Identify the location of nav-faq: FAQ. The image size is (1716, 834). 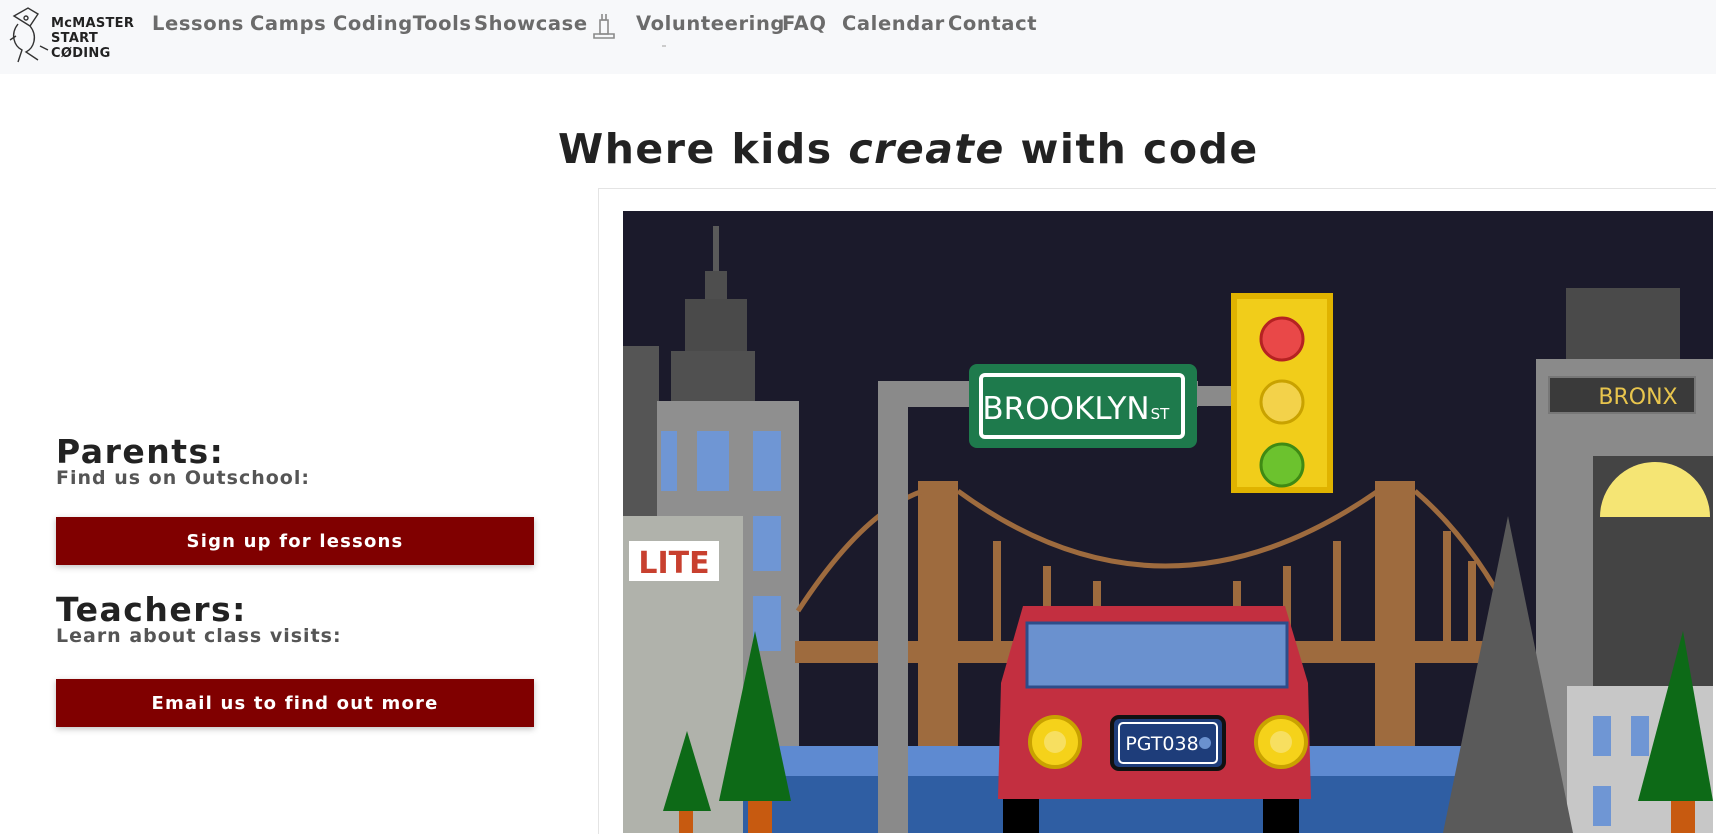
(804, 25).